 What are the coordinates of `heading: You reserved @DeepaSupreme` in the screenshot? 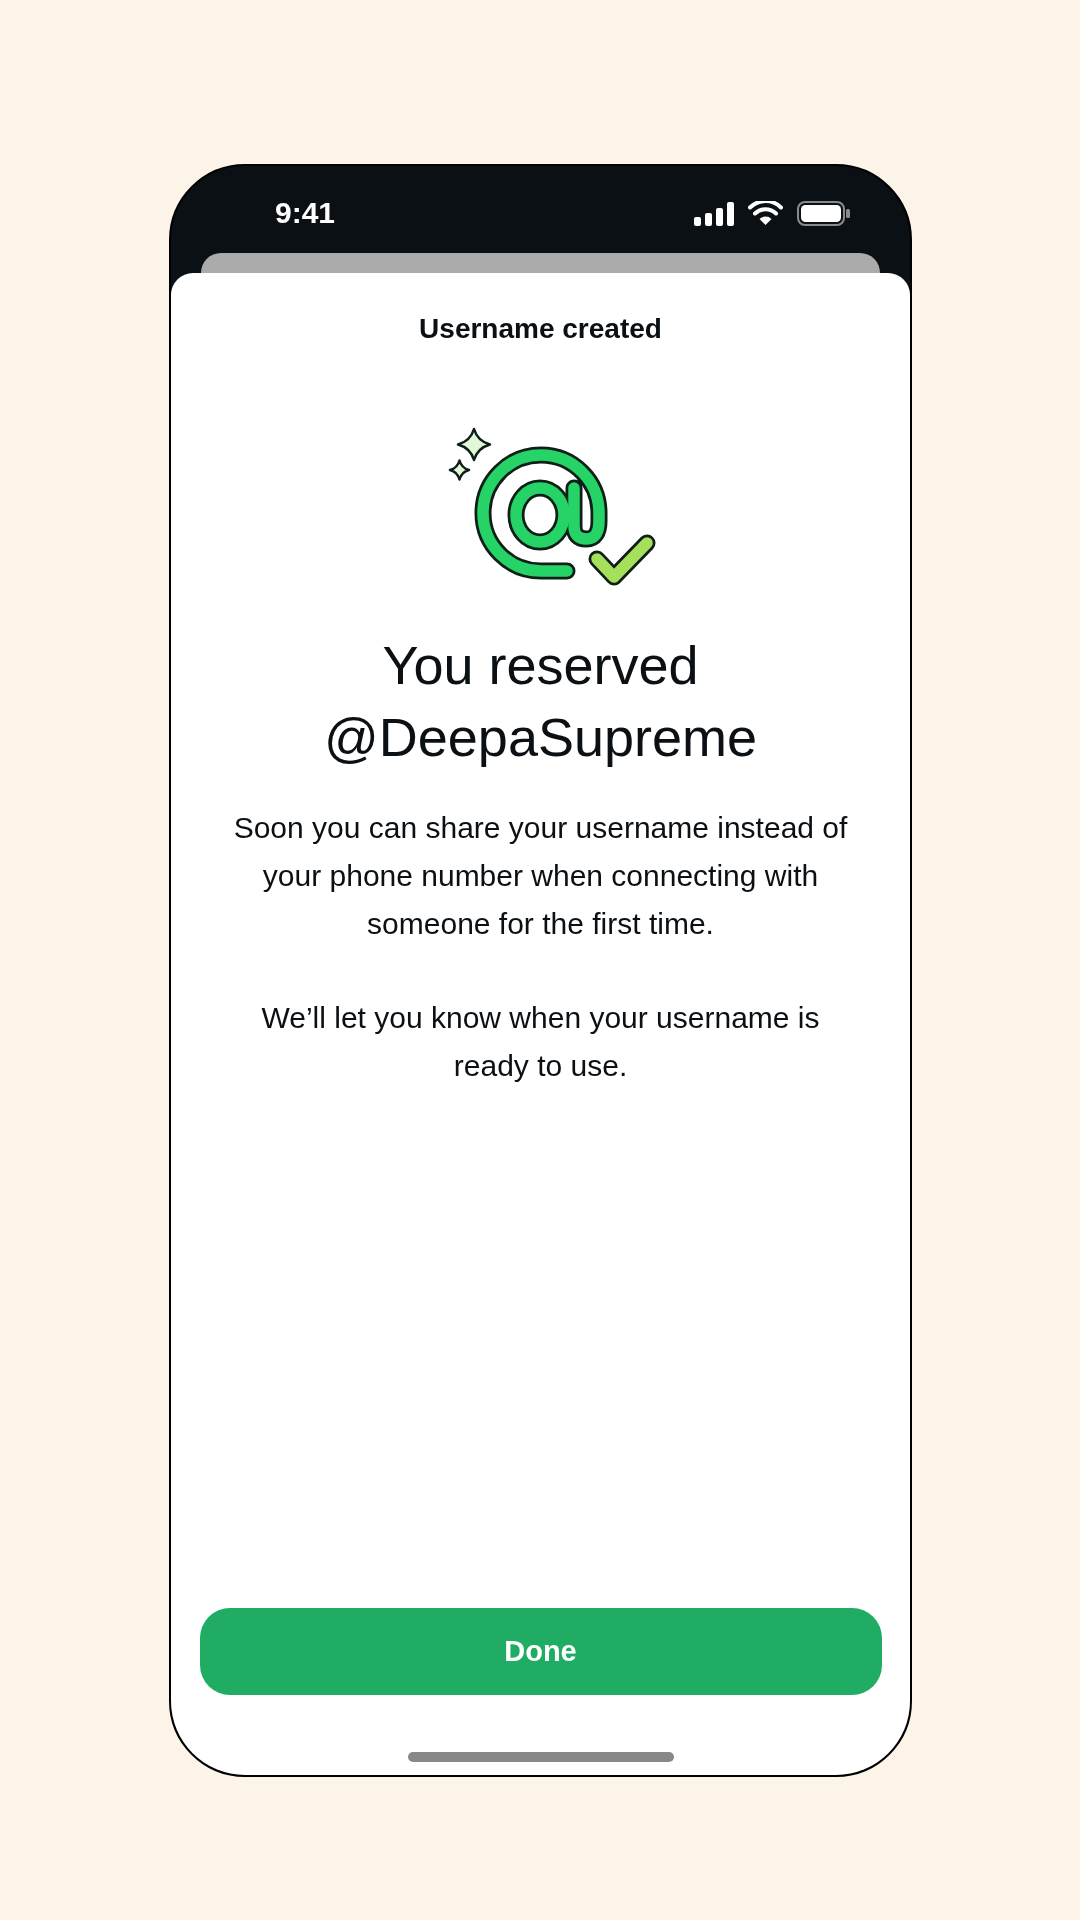 It's located at (540, 701).